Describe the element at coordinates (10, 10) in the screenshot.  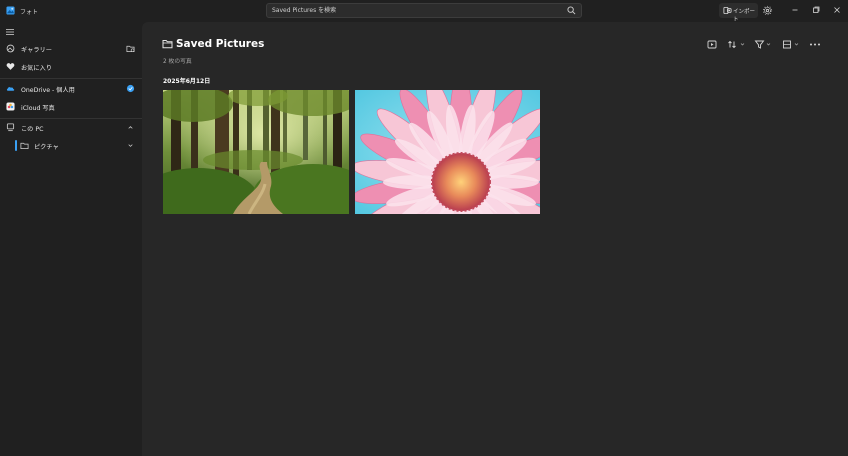
I see `photos-app-icon` at that location.